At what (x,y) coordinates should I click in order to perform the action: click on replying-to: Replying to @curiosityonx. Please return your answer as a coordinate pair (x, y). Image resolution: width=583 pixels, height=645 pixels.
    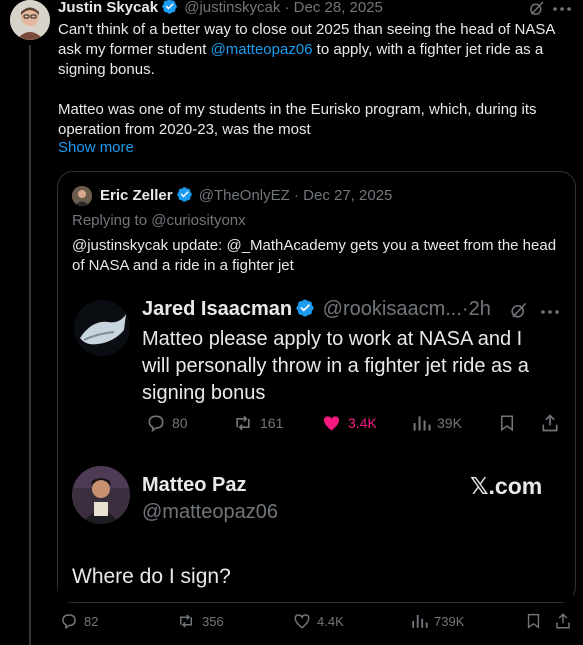
    Looking at the image, I should click on (159, 220).